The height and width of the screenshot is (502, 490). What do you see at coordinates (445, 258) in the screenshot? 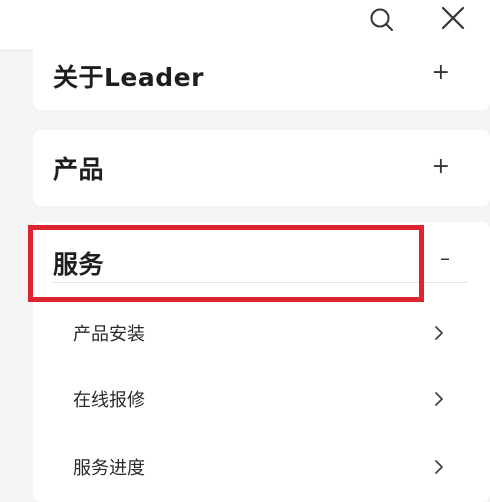
I see `collapse-icon: –` at bounding box center [445, 258].